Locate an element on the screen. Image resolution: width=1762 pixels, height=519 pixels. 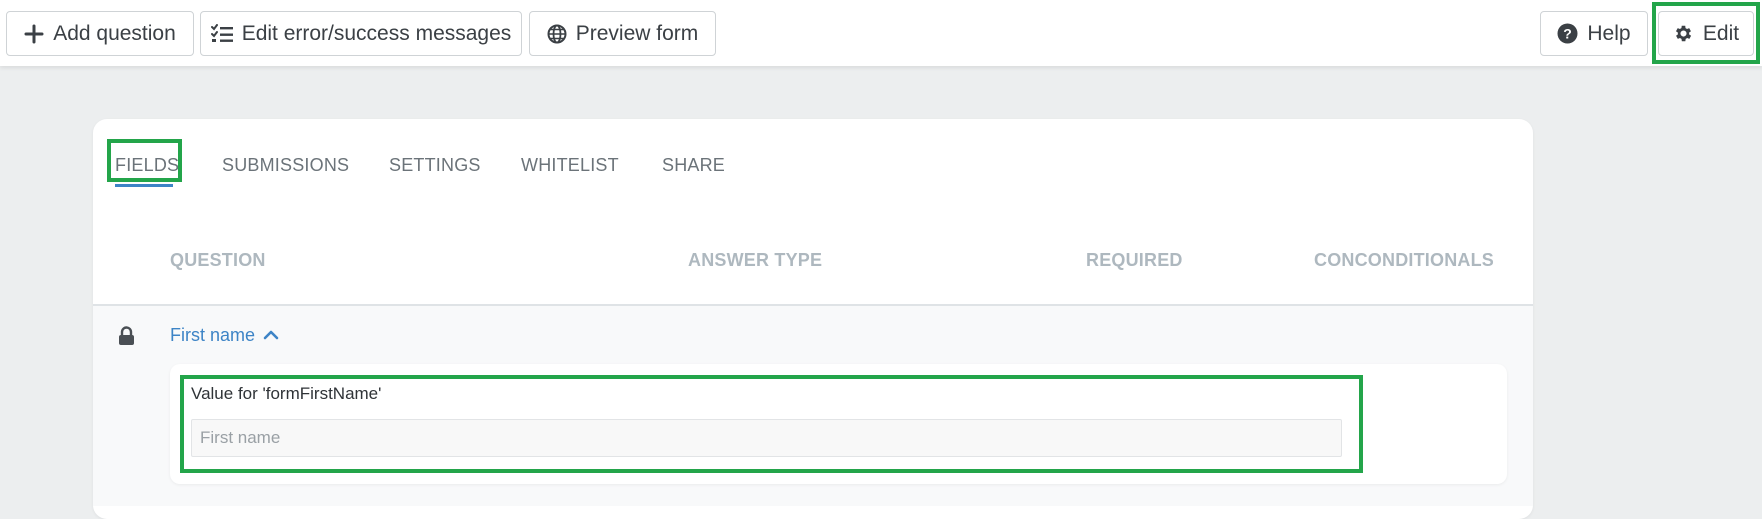
chevron-up-icon is located at coordinates (271, 335).